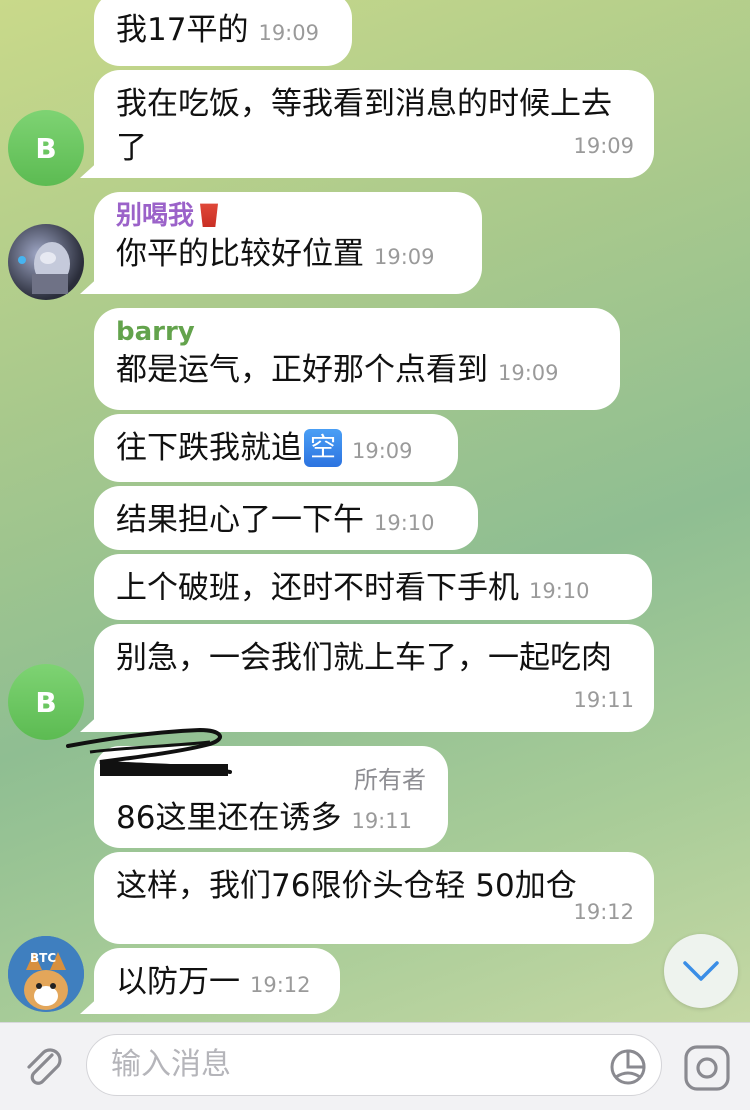 The height and width of the screenshot is (1110, 750). I want to click on message-text: 我在吃饭，等我看到消息的时候上去了, so click(364, 126).